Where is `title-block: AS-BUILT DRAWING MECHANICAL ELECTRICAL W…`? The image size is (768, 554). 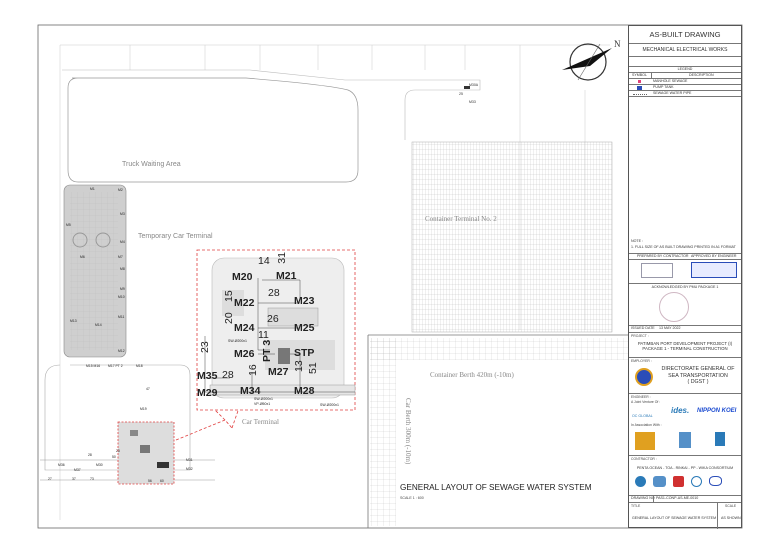
title-block: AS-BUILT DRAWING MECHANICAL ELECTRICAL W… is located at coordinates (685, 277).